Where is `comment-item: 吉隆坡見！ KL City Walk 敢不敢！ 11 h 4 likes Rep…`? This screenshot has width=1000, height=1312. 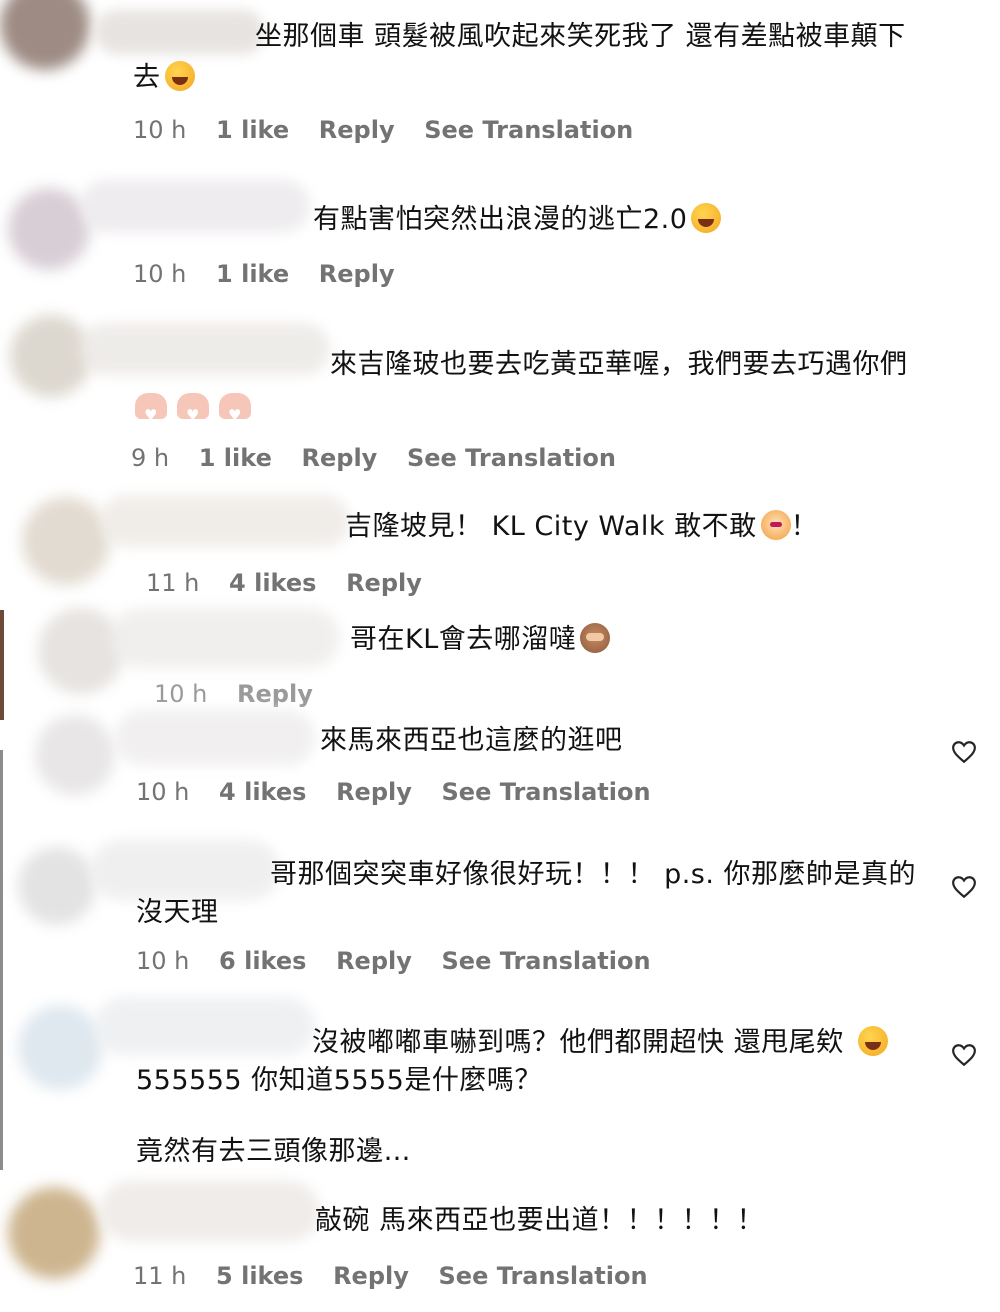
comment-item: 吉隆坡見！ KL City Walk 敢不敢！ 11 h 4 likes Rep… is located at coordinates (500, 545).